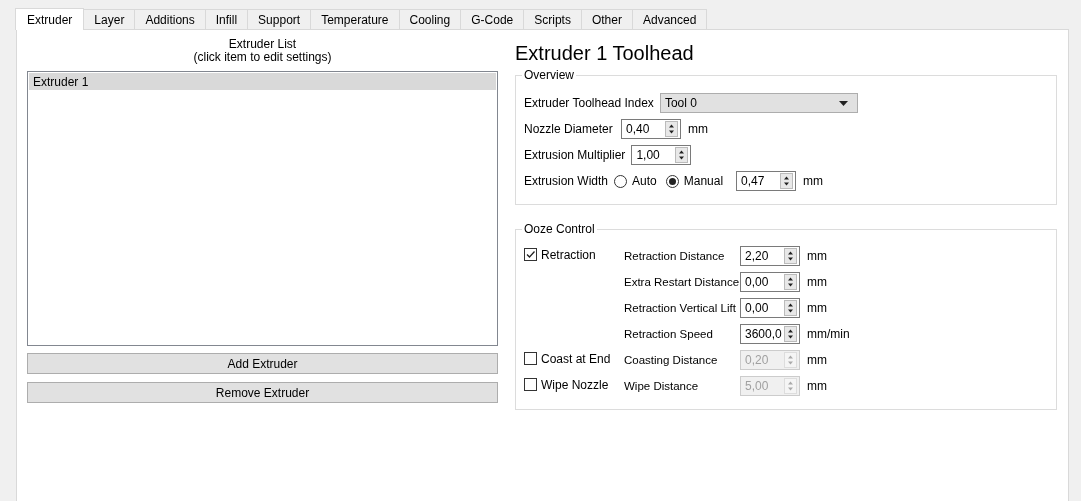 The image size is (1081, 501). Describe the element at coordinates (262, 392) in the screenshot. I see `list-button: Remove Extruder` at that location.